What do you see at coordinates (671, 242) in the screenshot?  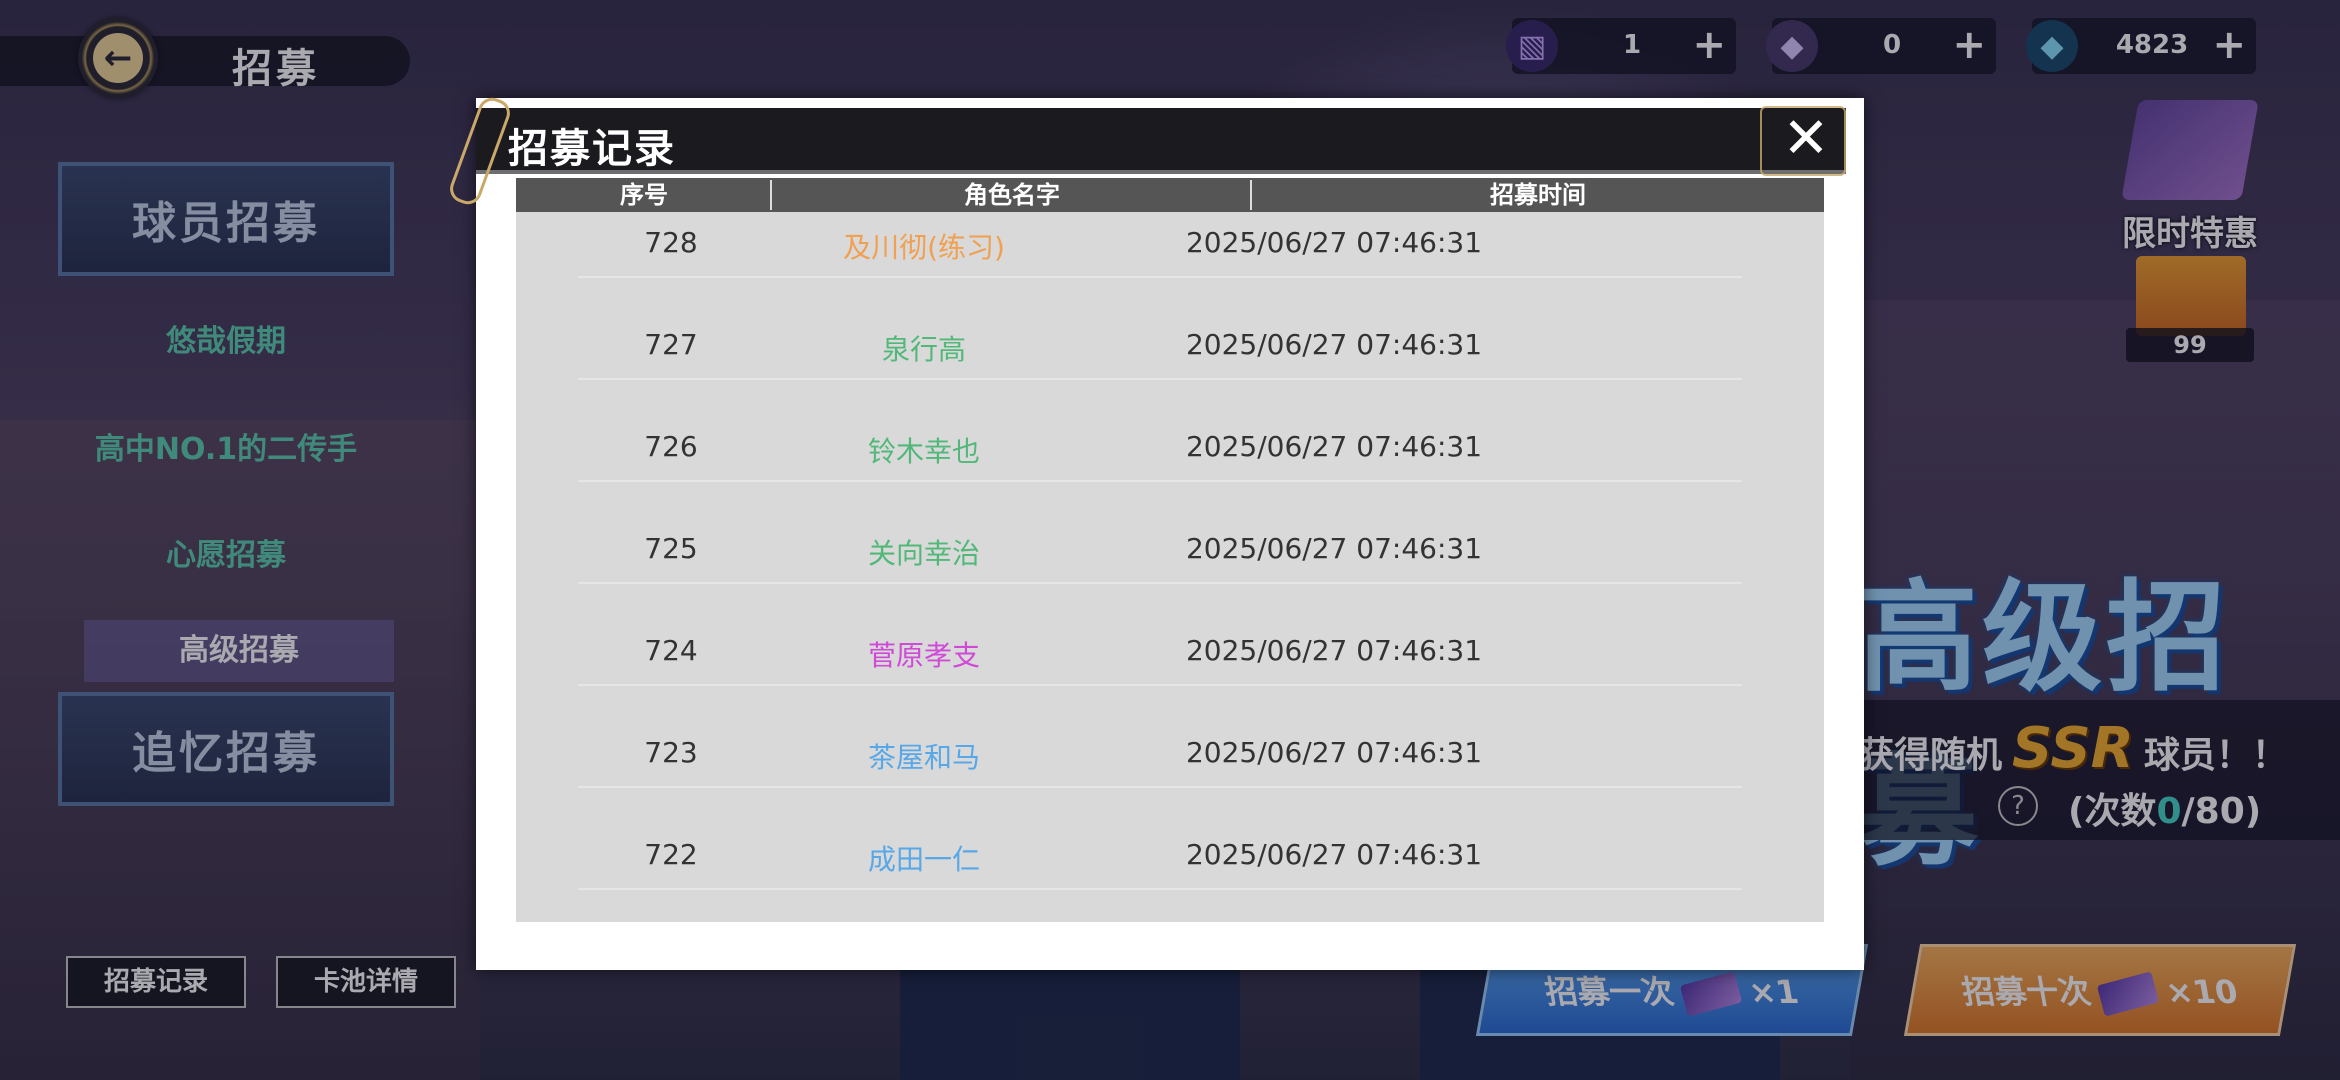 I see `row-no: 728` at bounding box center [671, 242].